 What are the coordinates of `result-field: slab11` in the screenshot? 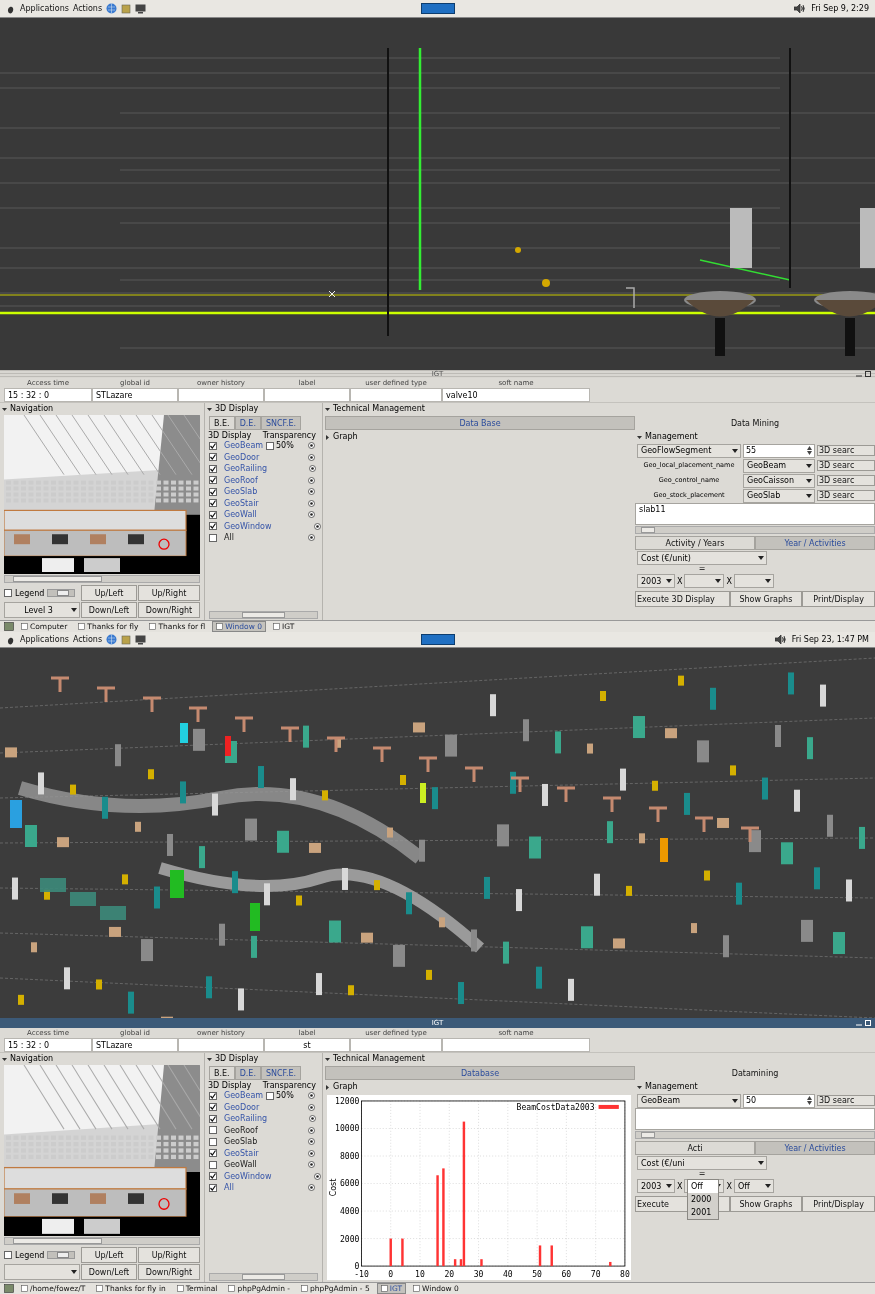 It's located at (755, 514).